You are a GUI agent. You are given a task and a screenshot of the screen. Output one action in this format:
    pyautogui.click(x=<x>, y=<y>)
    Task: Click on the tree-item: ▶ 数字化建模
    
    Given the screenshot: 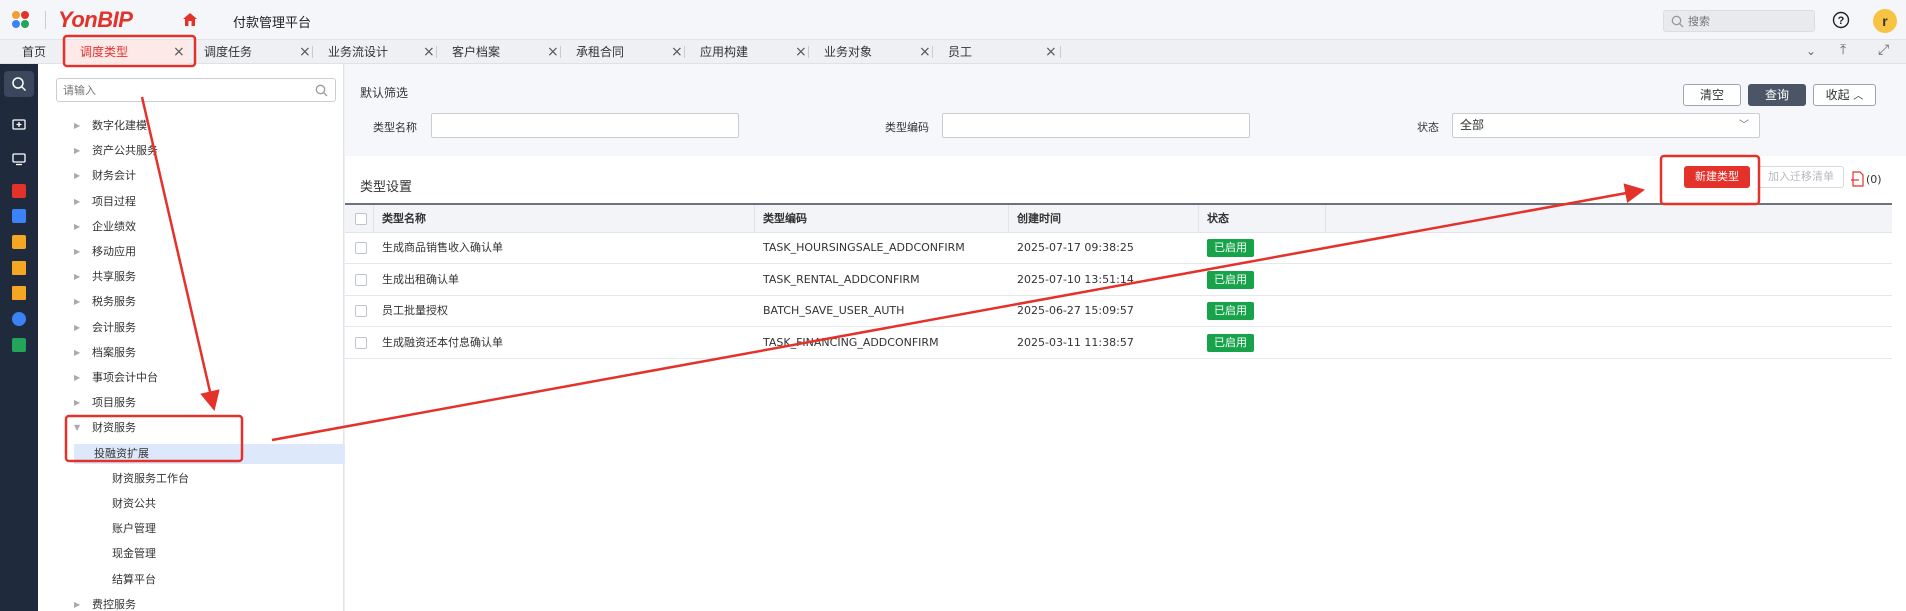 What is the action you would take?
    pyautogui.click(x=199, y=126)
    